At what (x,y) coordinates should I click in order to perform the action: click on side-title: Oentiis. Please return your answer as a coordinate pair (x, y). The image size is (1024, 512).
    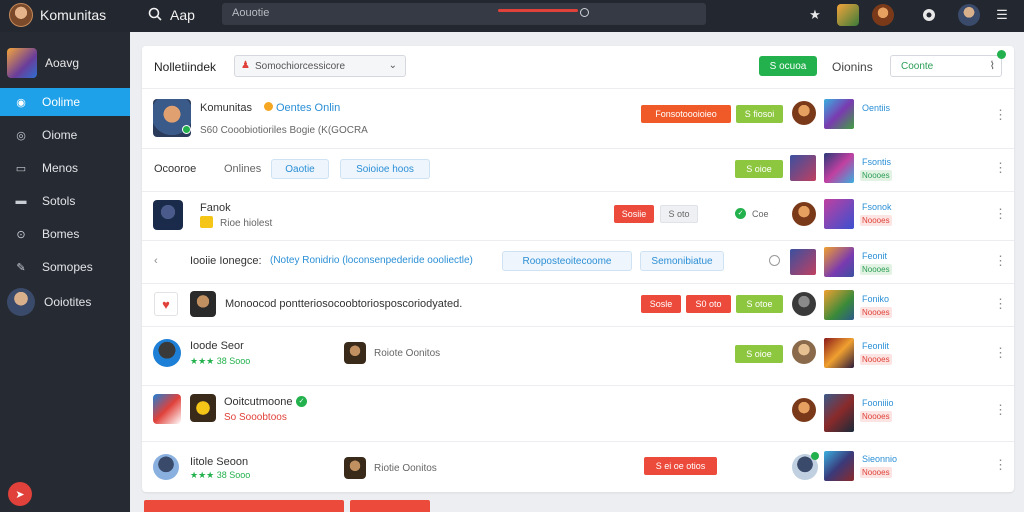
    Looking at the image, I should click on (876, 108).